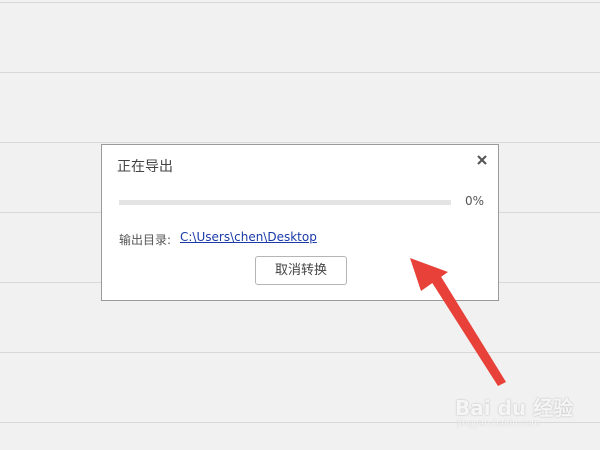  What do you see at coordinates (145, 167) in the screenshot?
I see `dialog-title: 正在导出` at bounding box center [145, 167].